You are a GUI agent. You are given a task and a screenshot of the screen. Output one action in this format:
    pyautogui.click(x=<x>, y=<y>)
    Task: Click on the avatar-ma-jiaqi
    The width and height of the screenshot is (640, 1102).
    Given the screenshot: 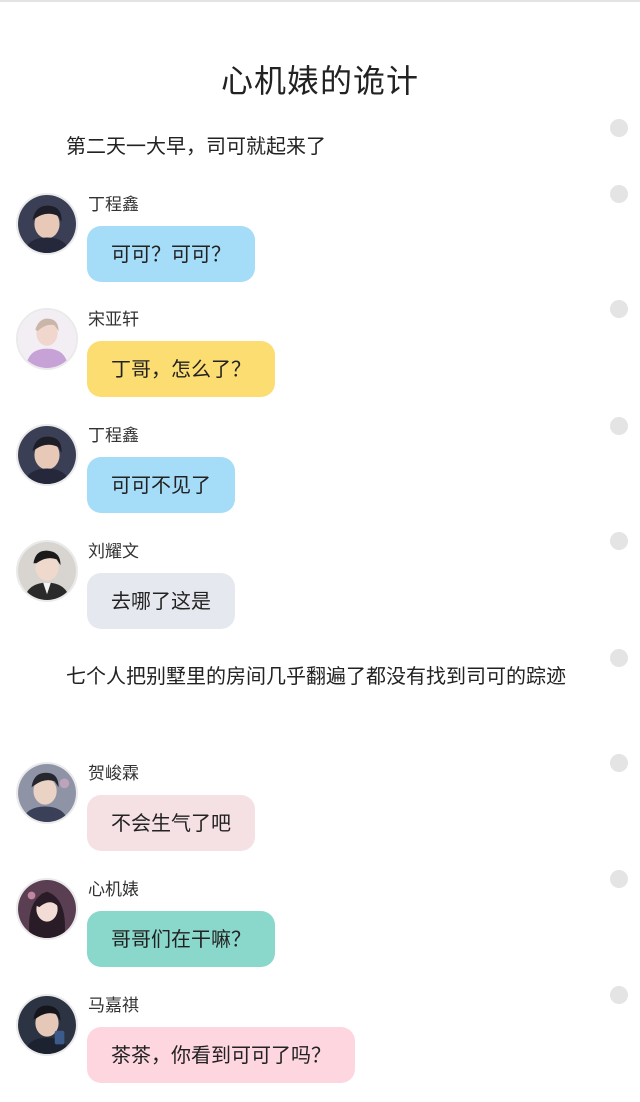 What is the action you would take?
    pyautogui.click(x=47, y=1025)
    